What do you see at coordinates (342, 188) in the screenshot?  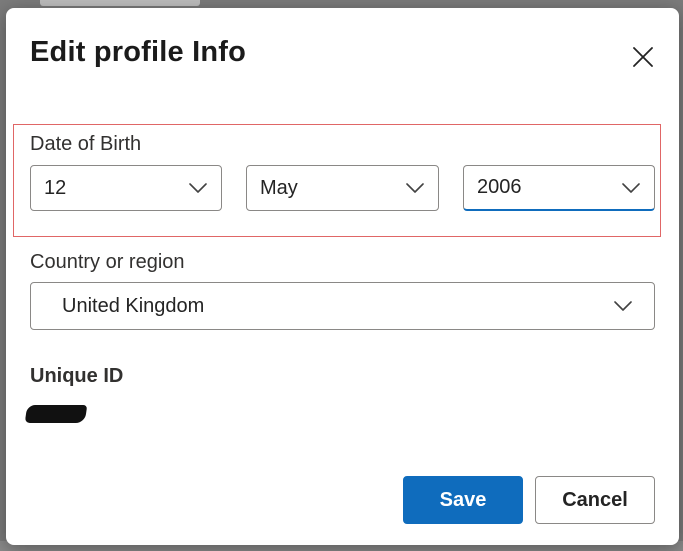 I see `birth-month-select: May` at bounding box center [342, 188].